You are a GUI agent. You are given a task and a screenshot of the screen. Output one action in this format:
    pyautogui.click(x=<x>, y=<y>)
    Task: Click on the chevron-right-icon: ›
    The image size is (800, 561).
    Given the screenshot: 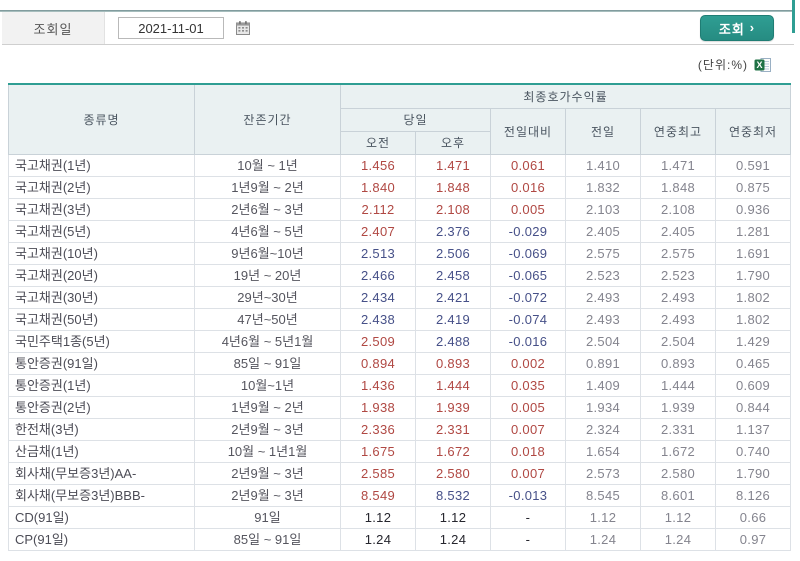 What is the action you would take?
    pyautogui.click(x=752, y=27)
    